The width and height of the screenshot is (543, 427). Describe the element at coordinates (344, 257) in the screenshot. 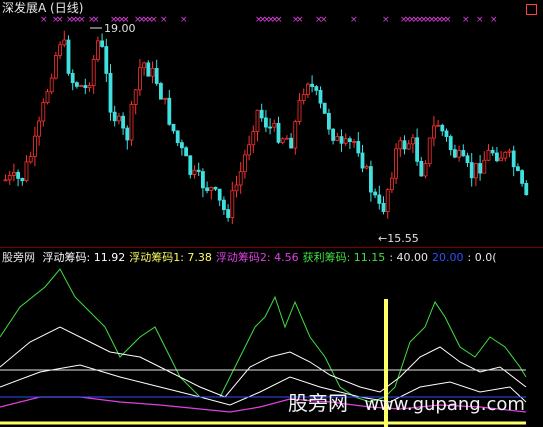

I see `legend-item: 获利筹码: 11.15` at that location.